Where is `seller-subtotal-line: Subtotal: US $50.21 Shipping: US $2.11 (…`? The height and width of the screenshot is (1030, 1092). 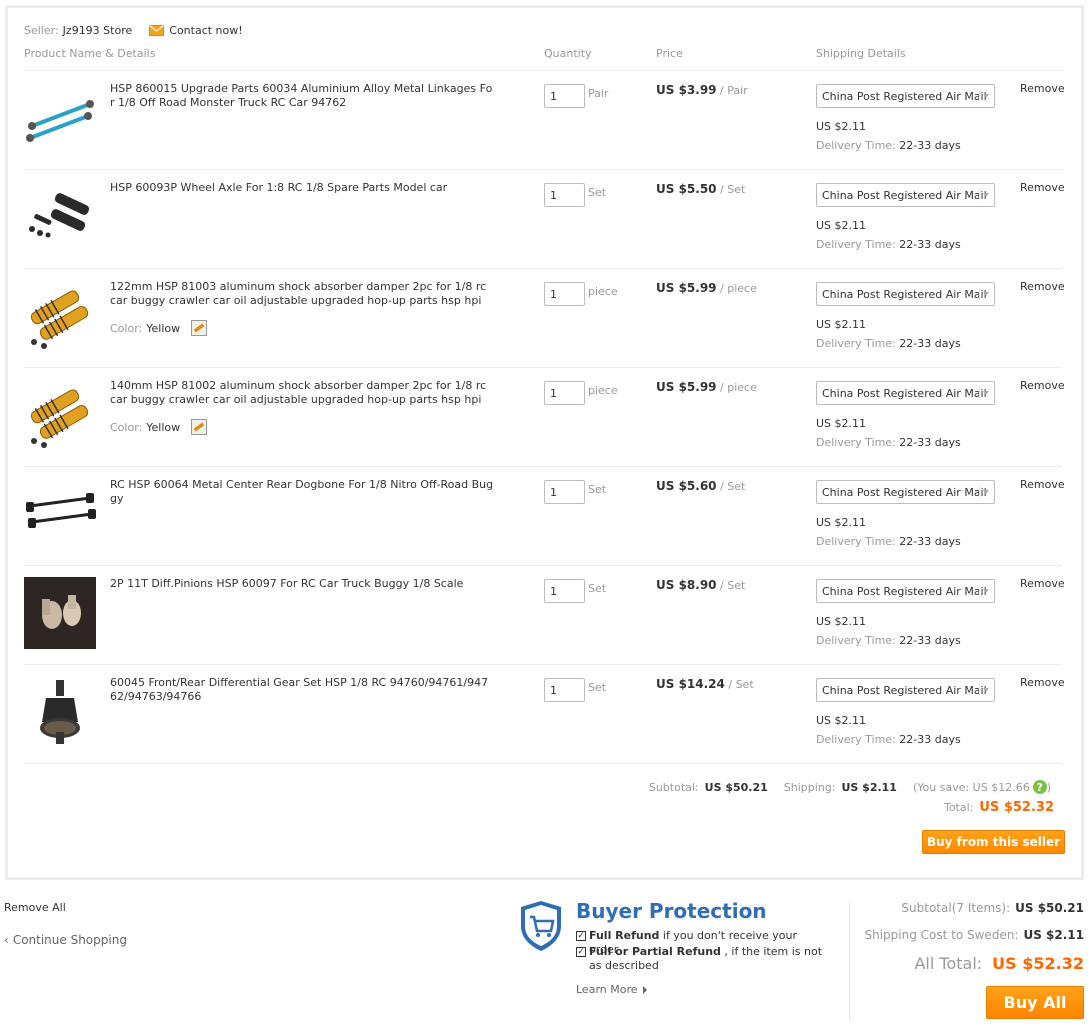 seller-subtotal-line: Subtotal: US $50.21 Shipping: US $2.11 (… is located at coordinates (850, 787).